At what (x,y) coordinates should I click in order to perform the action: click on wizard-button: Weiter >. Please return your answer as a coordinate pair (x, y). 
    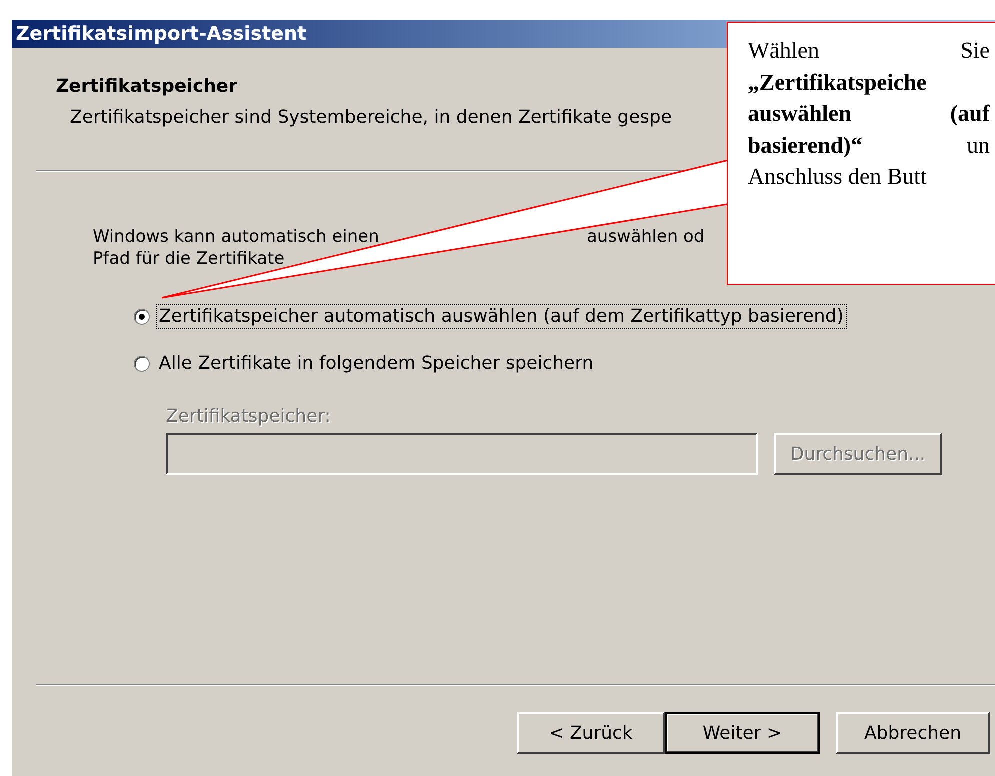
    Looking at the image, I should click on (742, 733).